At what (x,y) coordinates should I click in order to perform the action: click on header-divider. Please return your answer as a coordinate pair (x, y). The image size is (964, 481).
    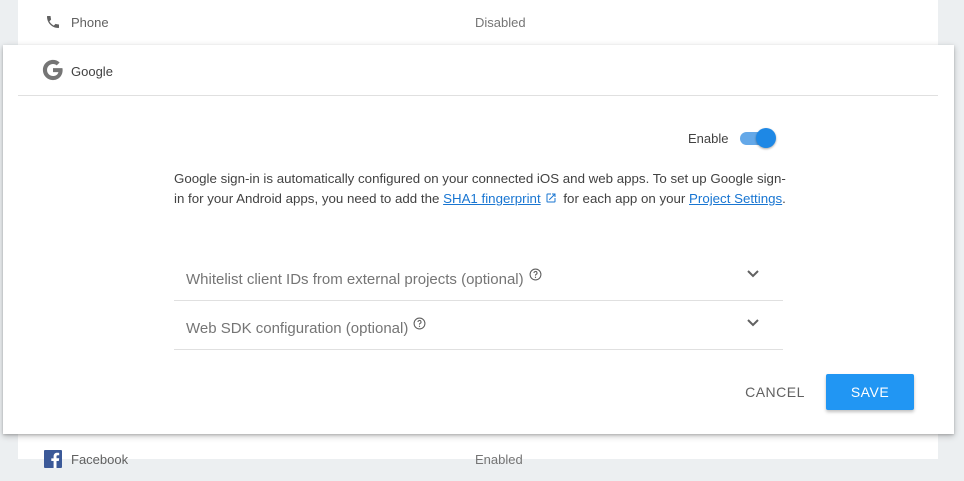
    Looking at the image, I should click on (478, 95).